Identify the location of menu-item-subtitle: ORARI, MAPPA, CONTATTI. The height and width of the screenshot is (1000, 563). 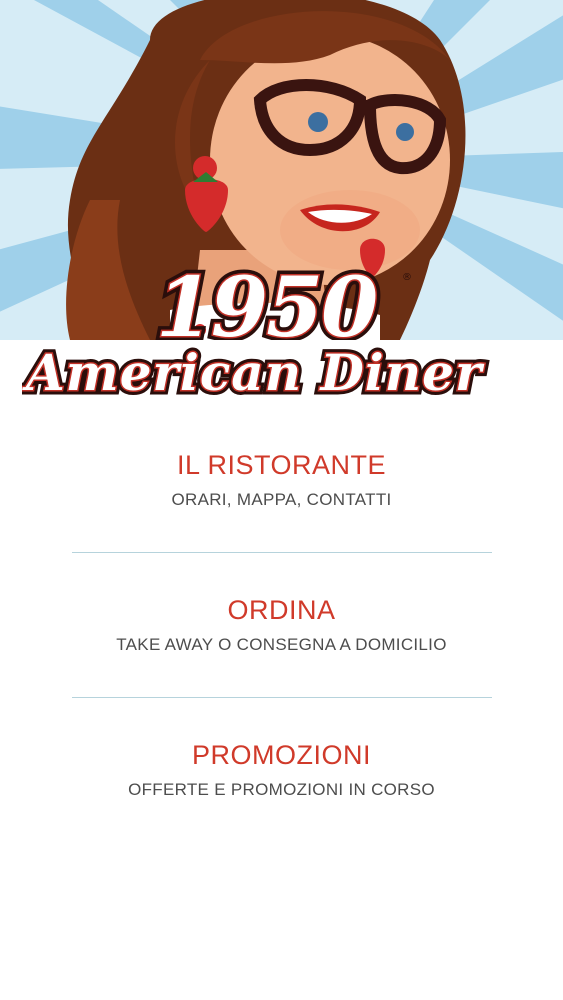
(281, 499).